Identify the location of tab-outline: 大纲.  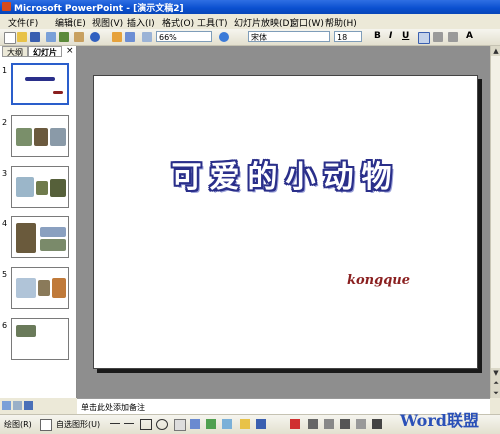
(15, 51).